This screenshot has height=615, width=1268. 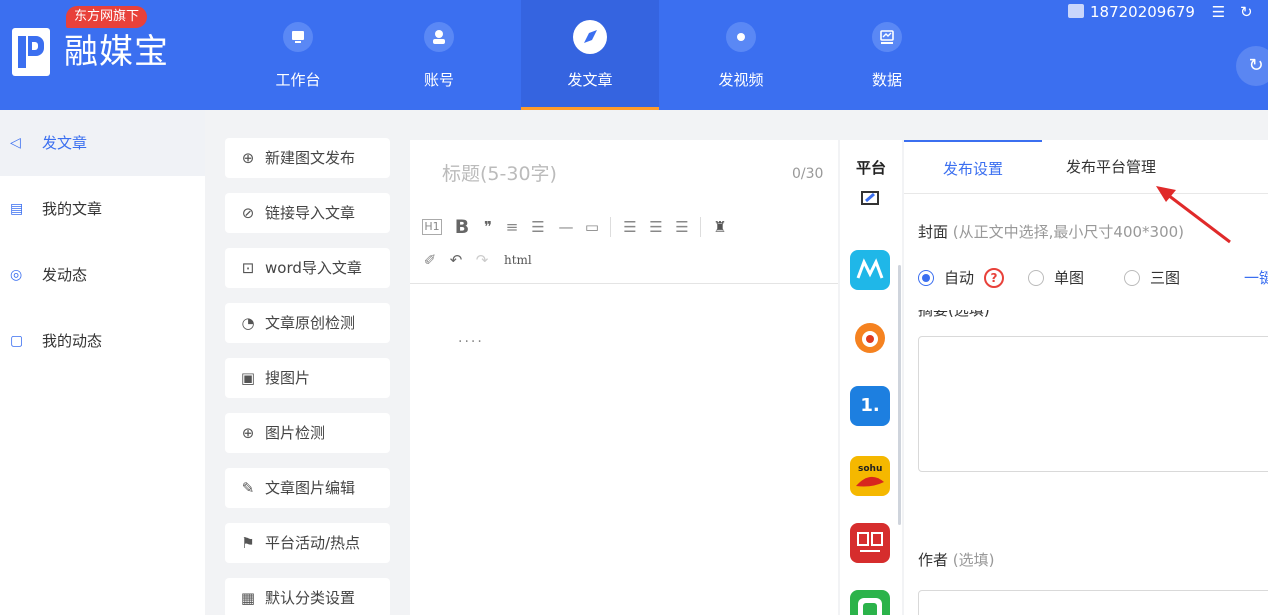 I want to click on grid-icon: ▦, so click(x=248, y=598).